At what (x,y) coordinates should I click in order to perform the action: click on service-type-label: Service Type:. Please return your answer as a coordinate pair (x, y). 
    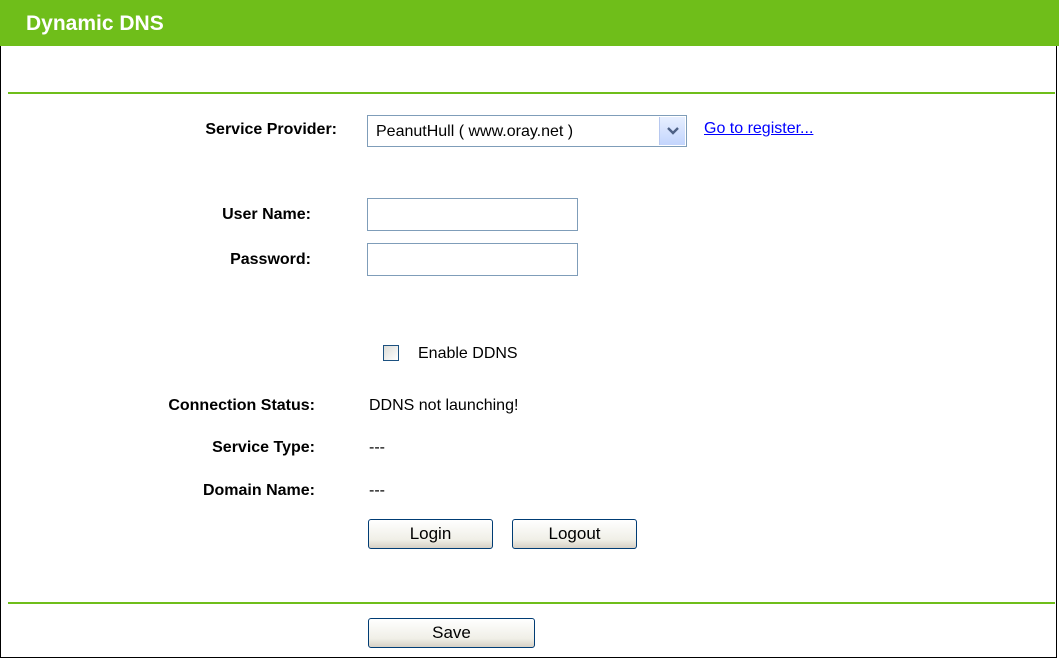
    Looking at the image, I should click on (263, 447).